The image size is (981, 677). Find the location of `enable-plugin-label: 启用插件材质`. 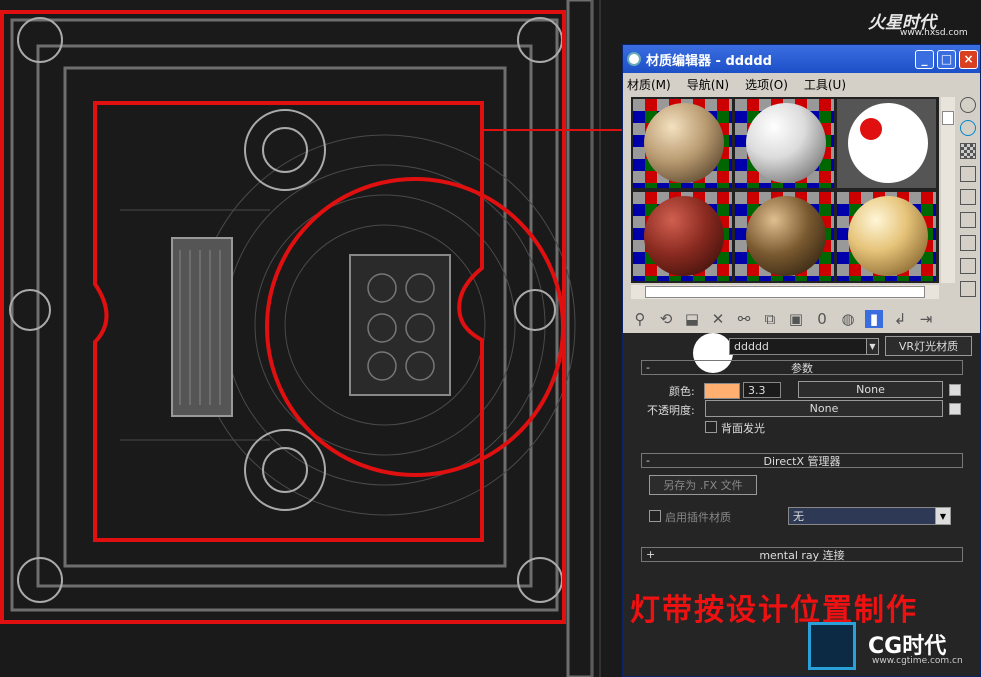

enable-plugin-label: 启用插件材质 is located at coordinates (698, 517).